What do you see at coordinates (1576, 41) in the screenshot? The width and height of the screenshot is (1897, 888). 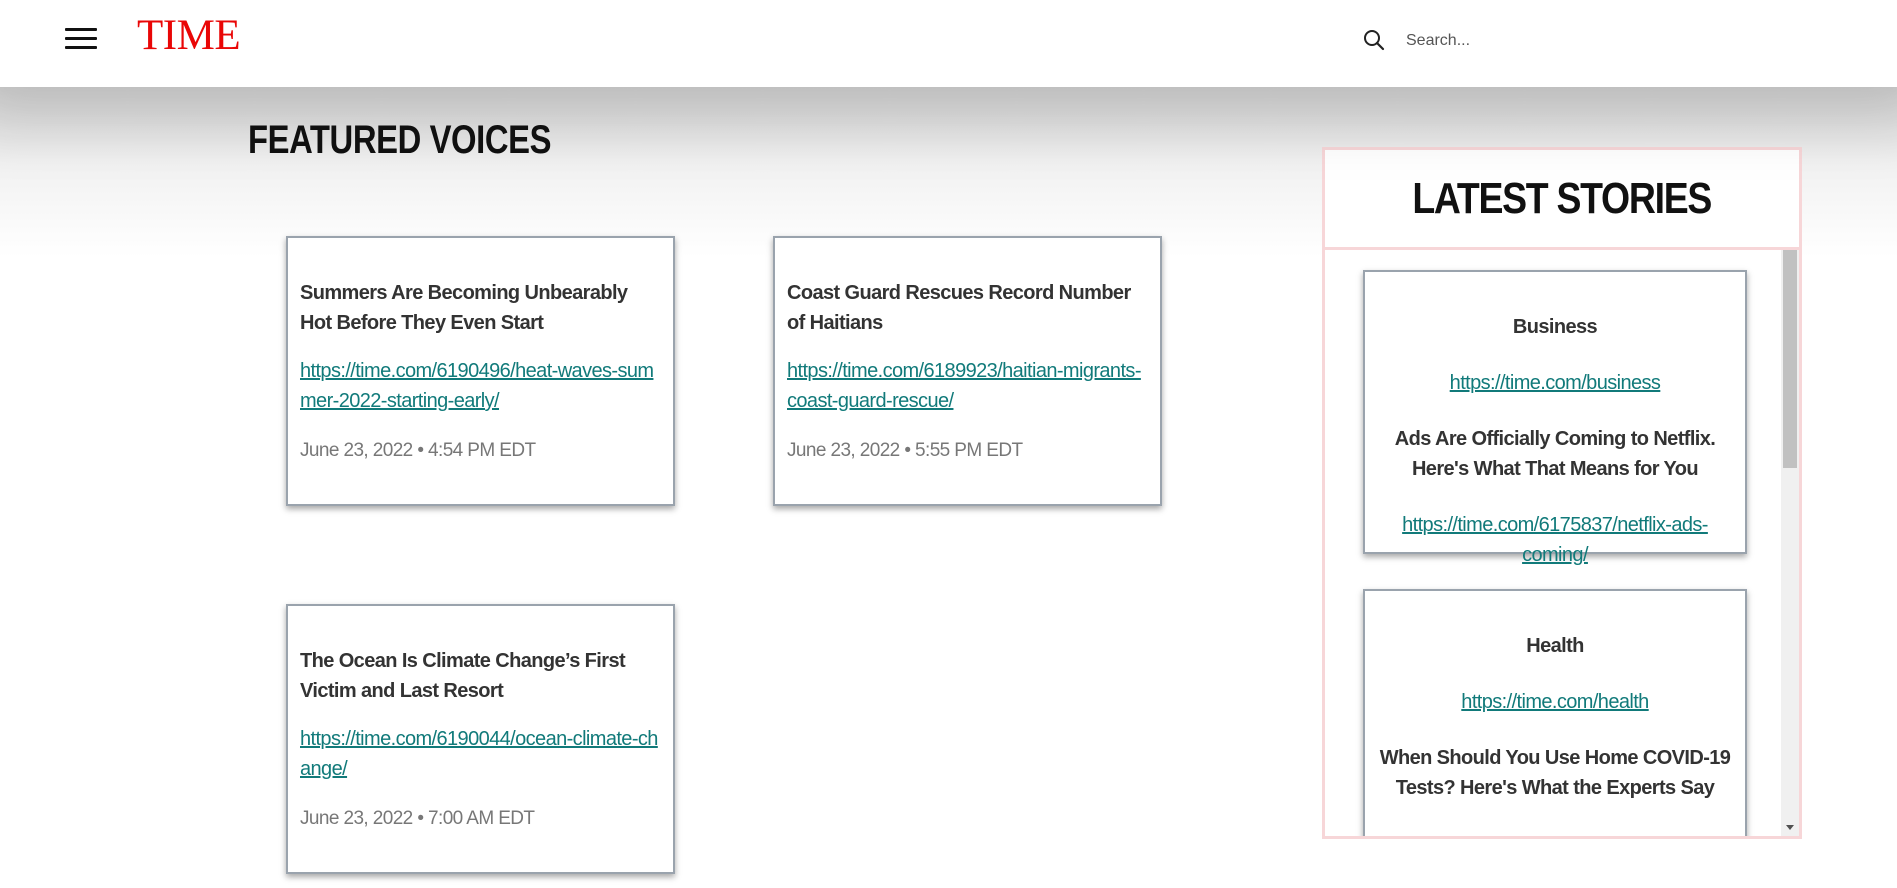 I see `search-input` at bounding box center [1576, 41].